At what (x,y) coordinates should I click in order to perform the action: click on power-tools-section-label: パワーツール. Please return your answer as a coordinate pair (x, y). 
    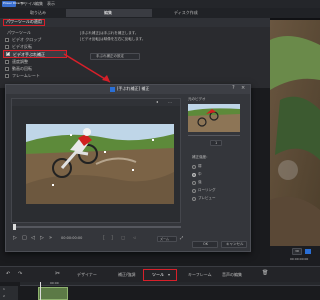
    Looking at the image, I should click on (19, 32).